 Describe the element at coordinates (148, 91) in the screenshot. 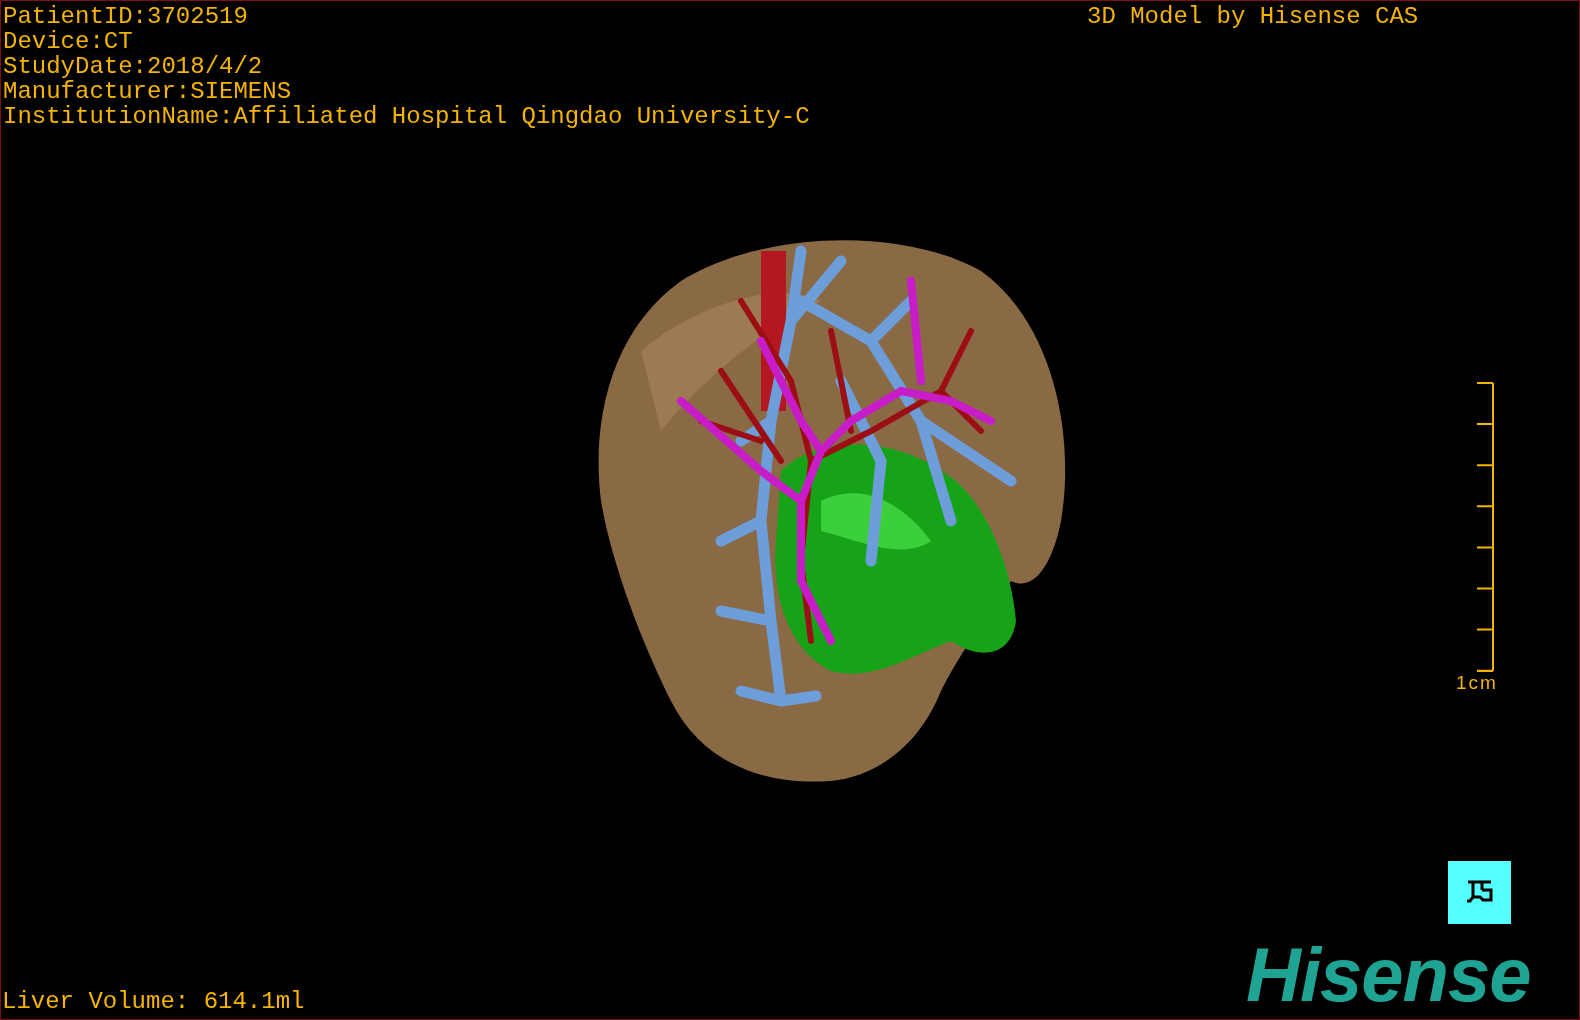

I see `info-line: Manufacturer:SIEMENS` at that location.